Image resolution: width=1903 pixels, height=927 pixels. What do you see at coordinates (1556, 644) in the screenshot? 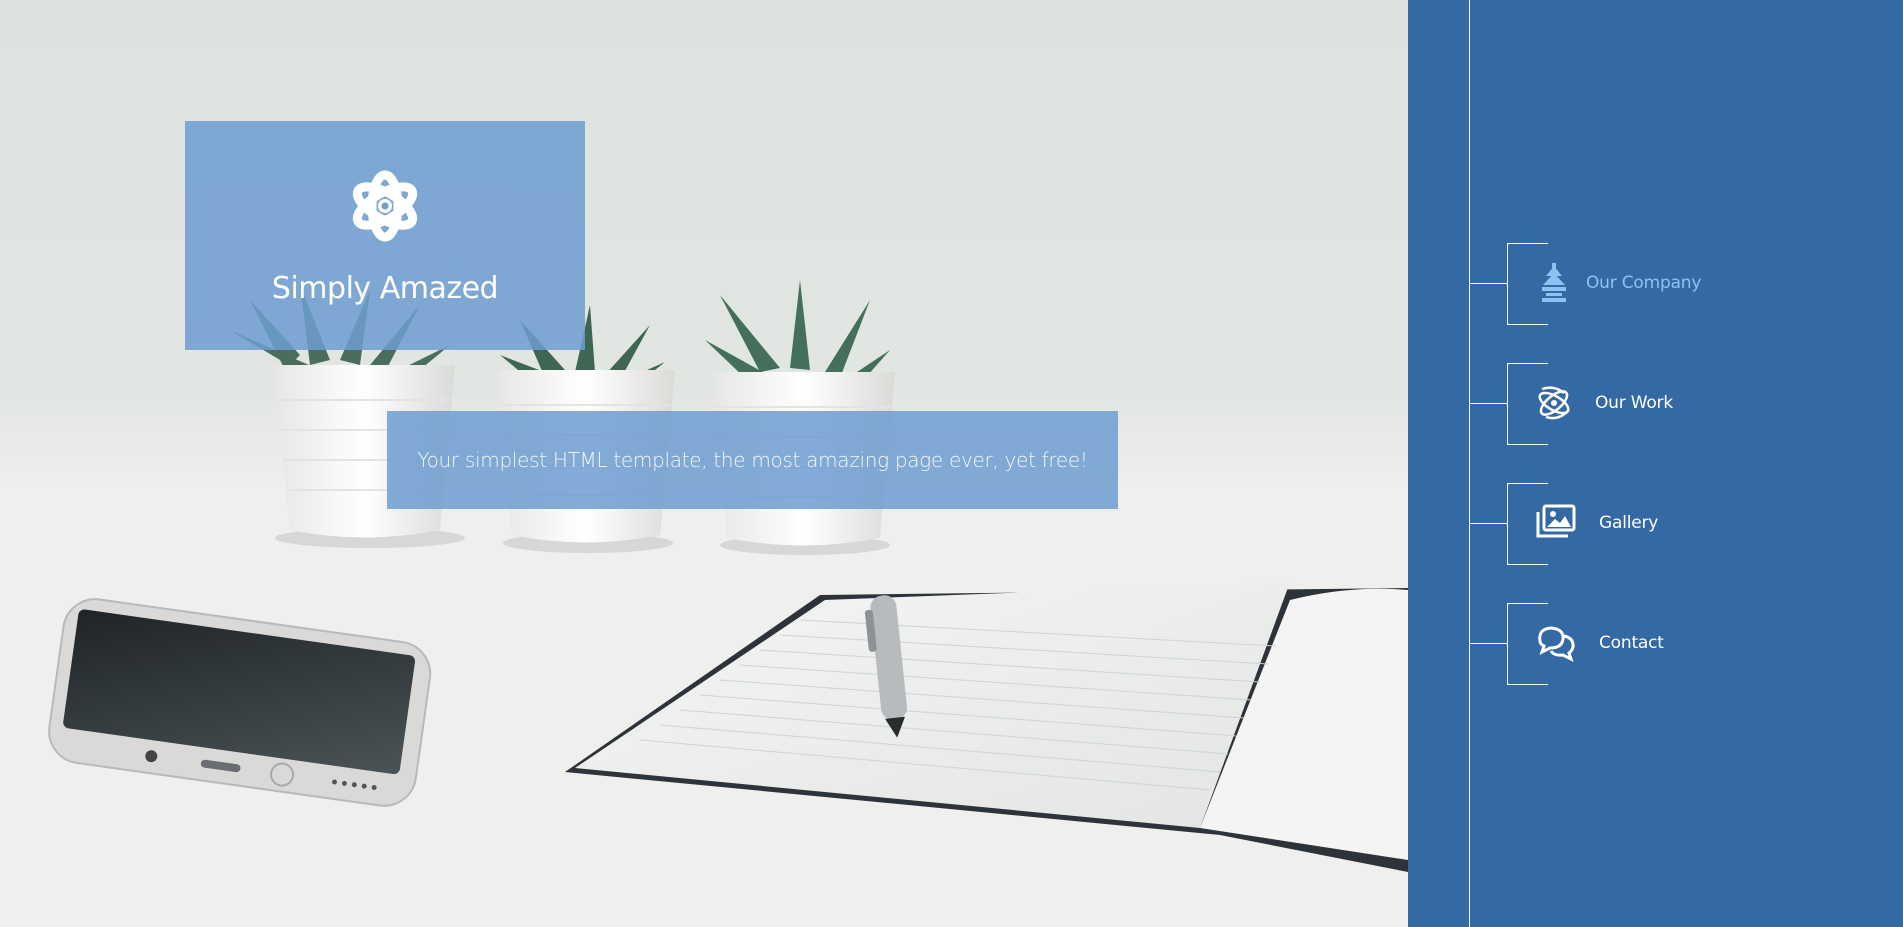
I see `chat-bubbles-icon` at bounding box center [1556, 644].